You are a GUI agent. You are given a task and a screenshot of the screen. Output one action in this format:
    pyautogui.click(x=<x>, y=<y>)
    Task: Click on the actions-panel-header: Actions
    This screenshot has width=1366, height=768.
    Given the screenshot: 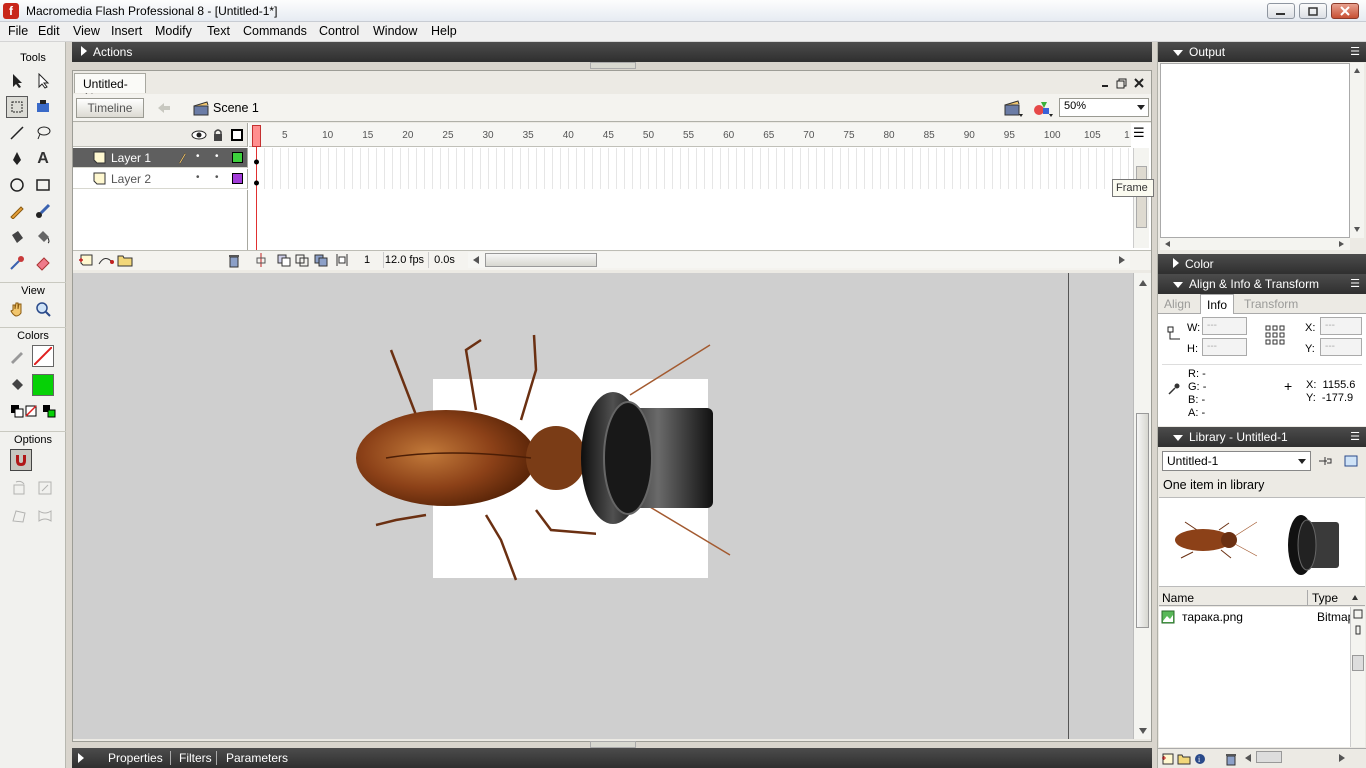 What is the action you would take?
    pyautogui.click(x=612, y=52)
    